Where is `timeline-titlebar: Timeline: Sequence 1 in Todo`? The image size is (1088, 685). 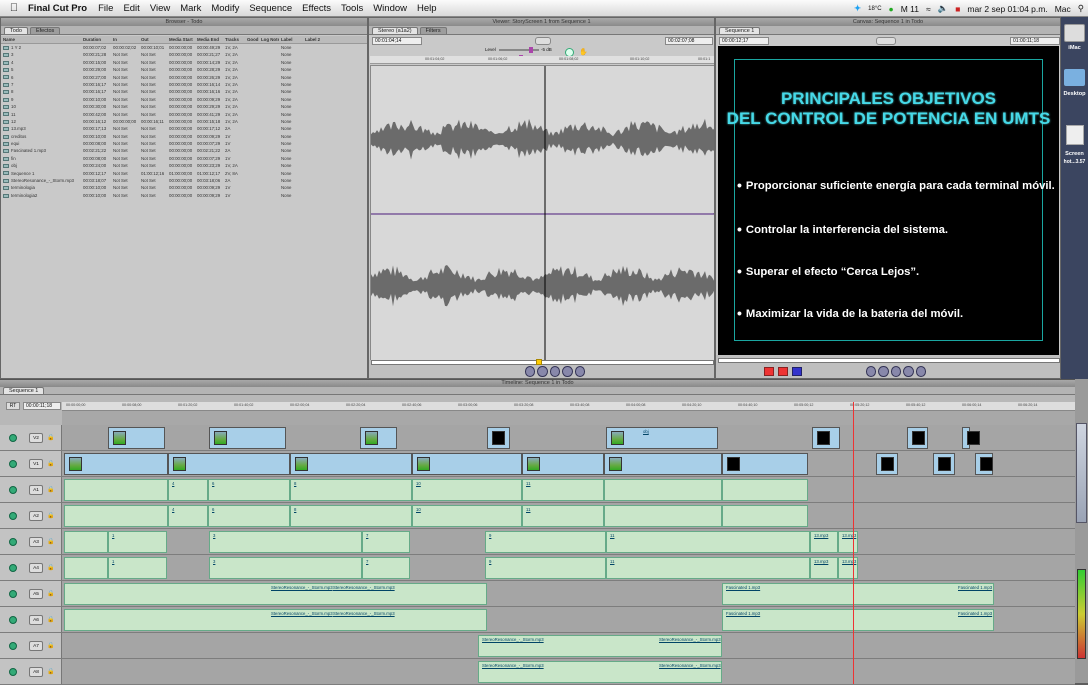
timeline-titlebar: Timeline: Sequence 1 in Todo is located at coordinates (537, 383).